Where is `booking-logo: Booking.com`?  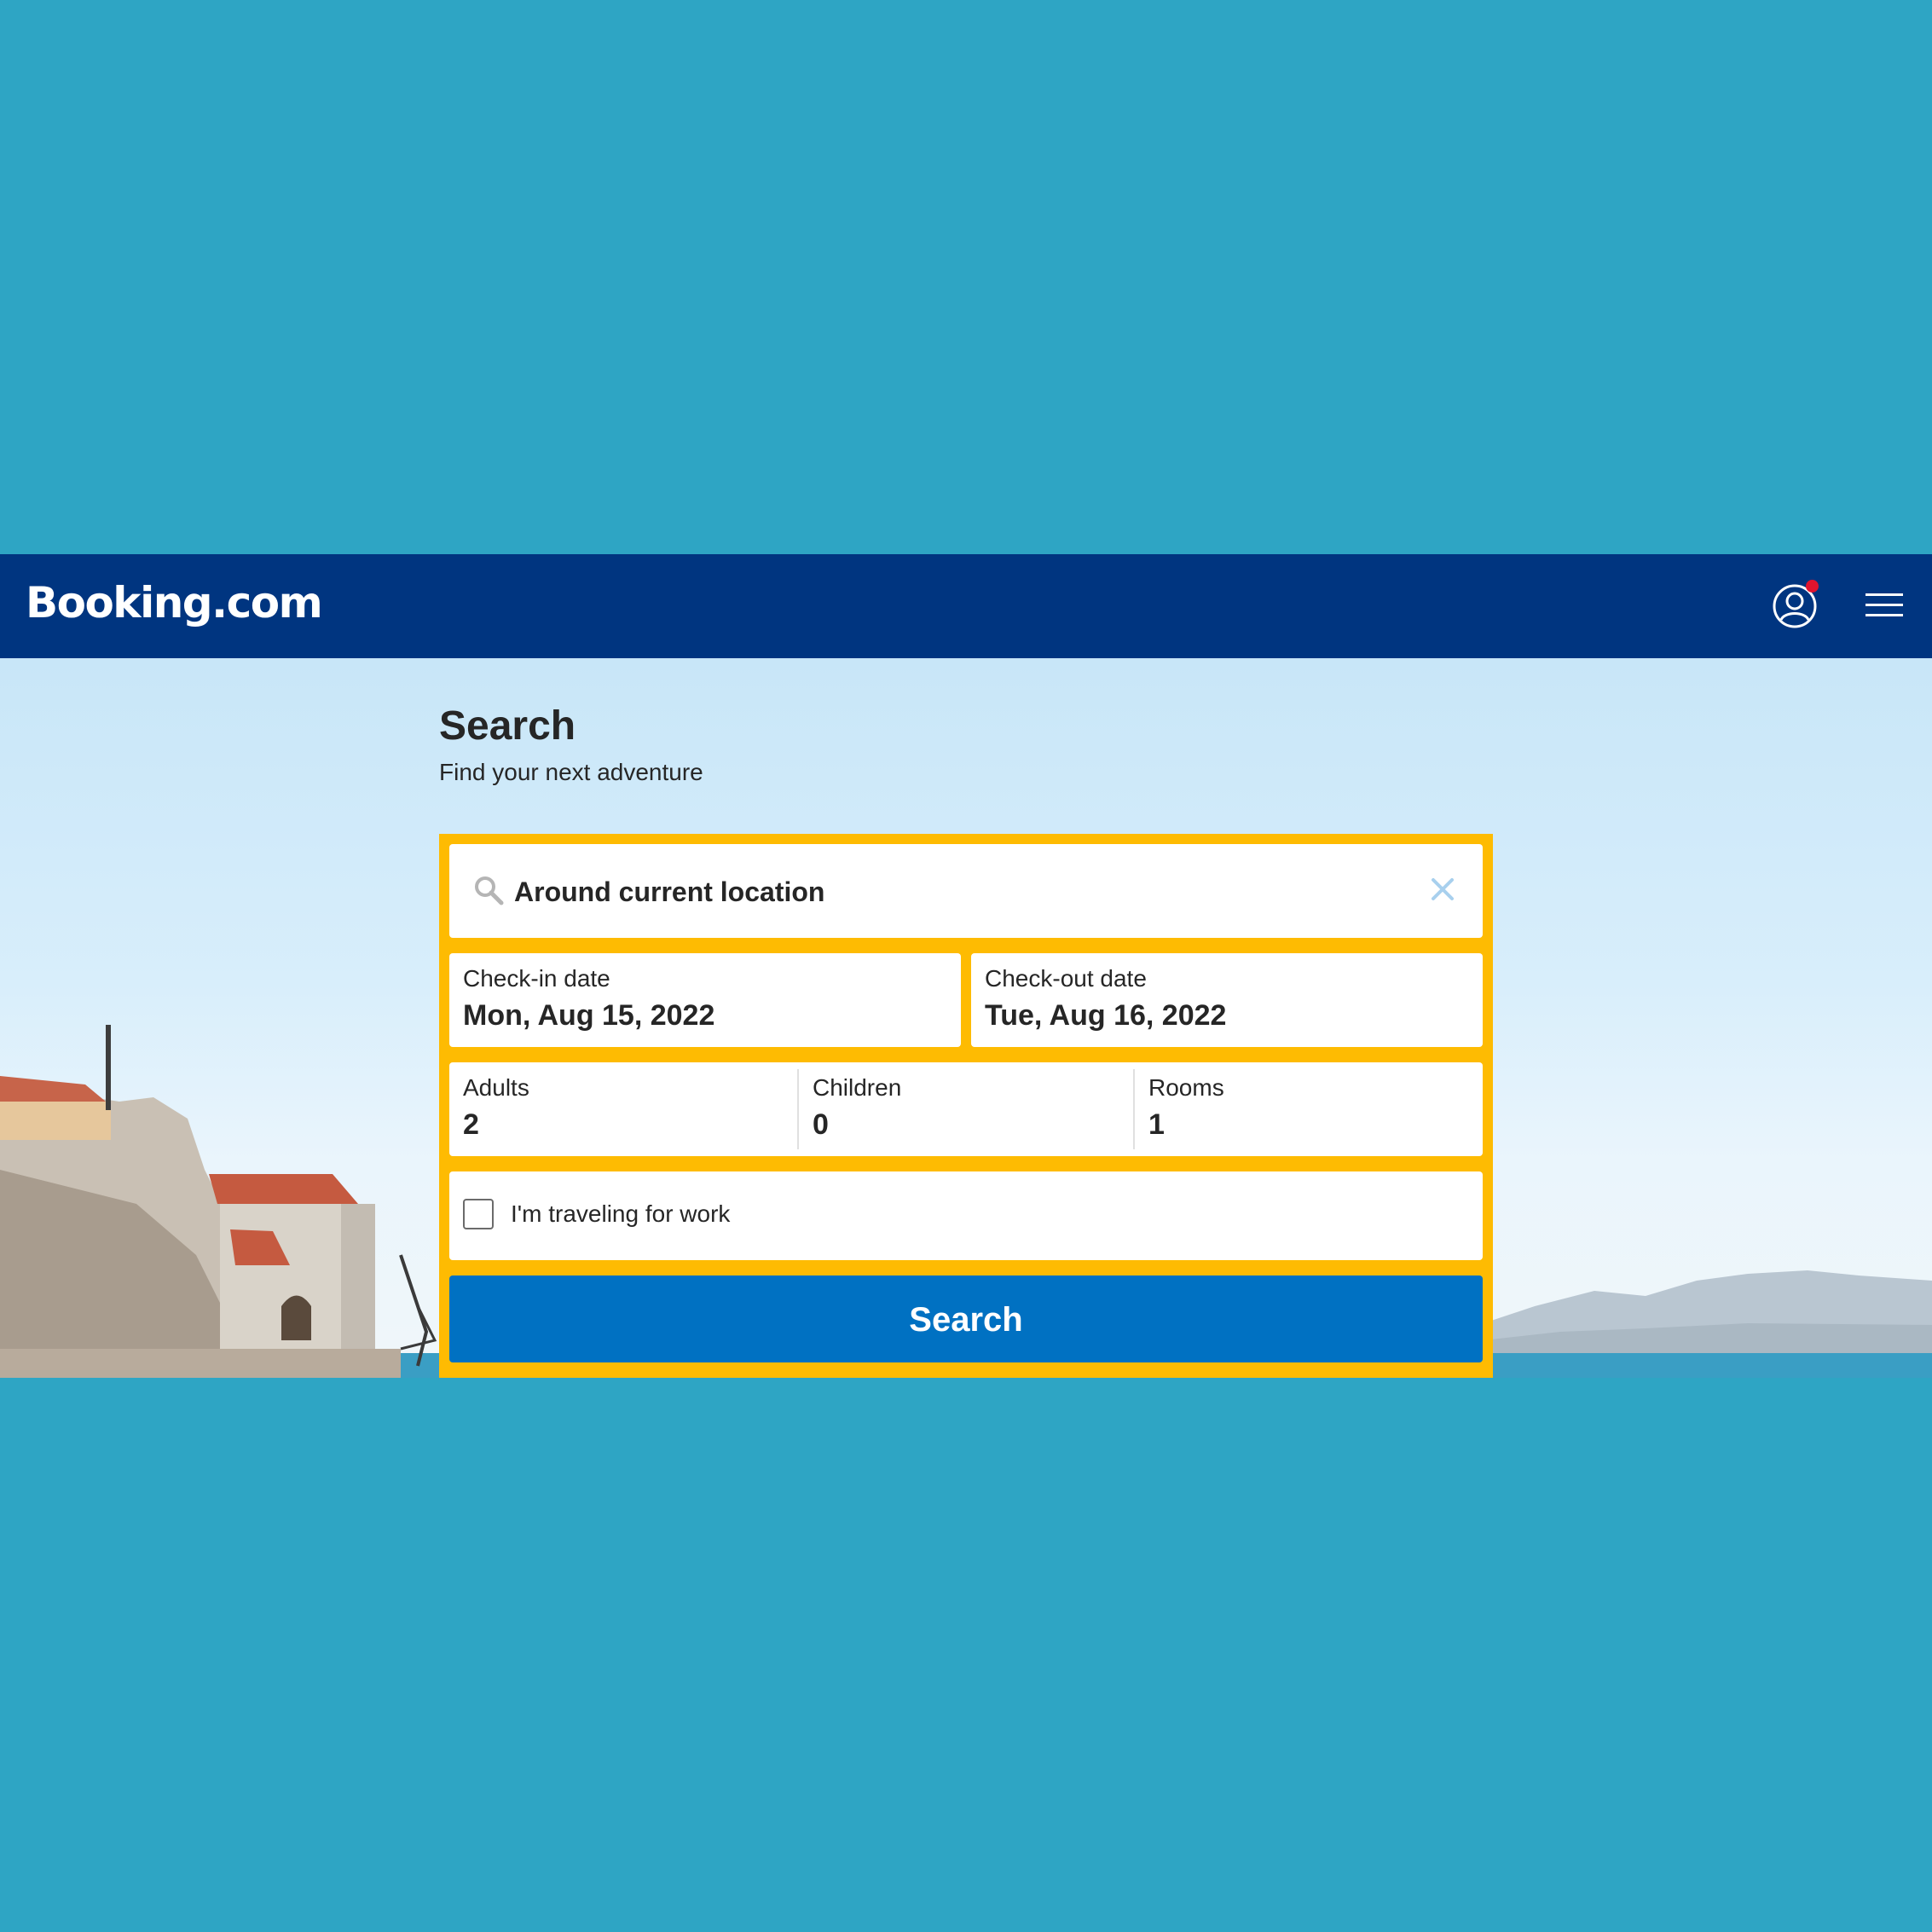 booking-logo: Booking.com is located at coordinates (174, 603).